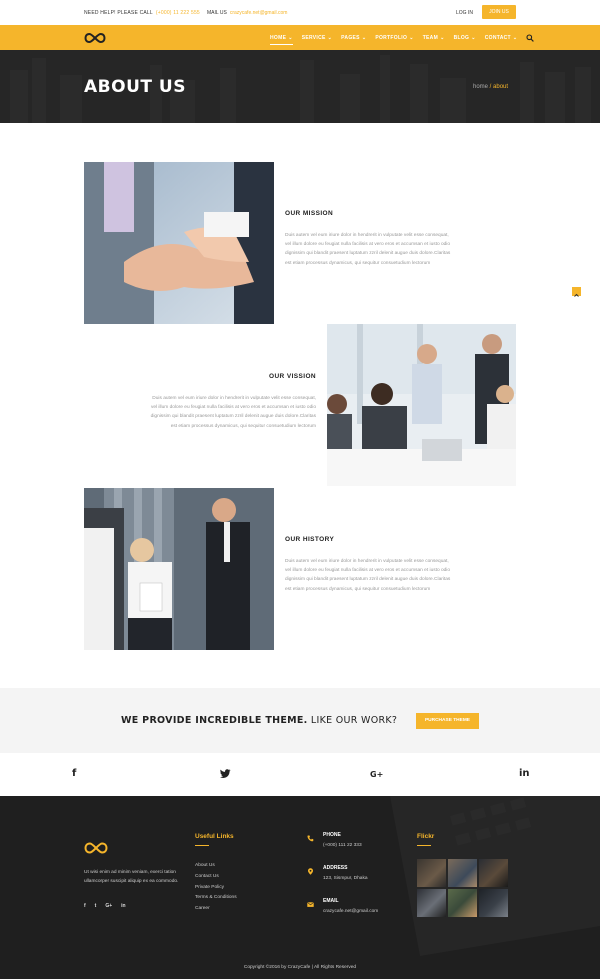 The height and width of the screenshot is (979, 600). Describe the element at coordinates (434, 38) in the screenshot. I see `nav-item-team: TEAM ⌄` at that location.